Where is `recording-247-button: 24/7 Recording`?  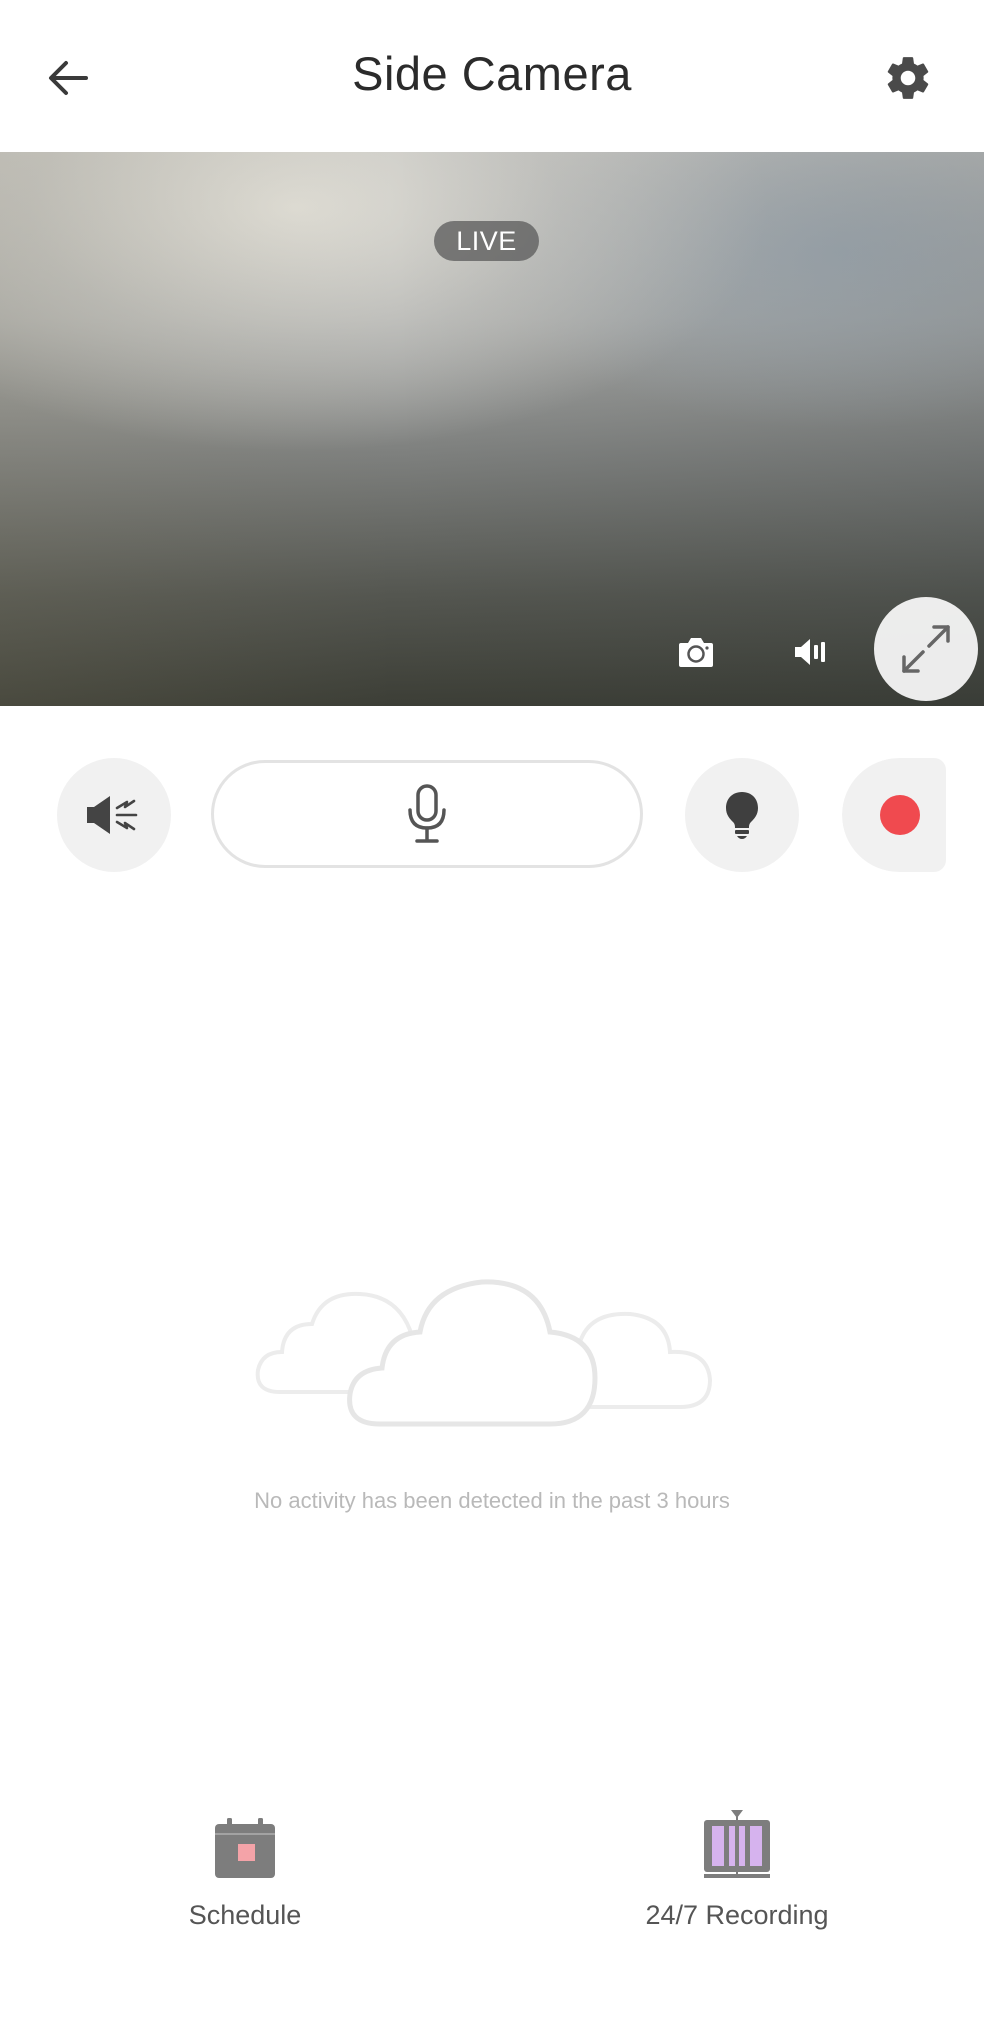 recording-247-button: 24/7 Recording is located at coordinates (737, 1865).